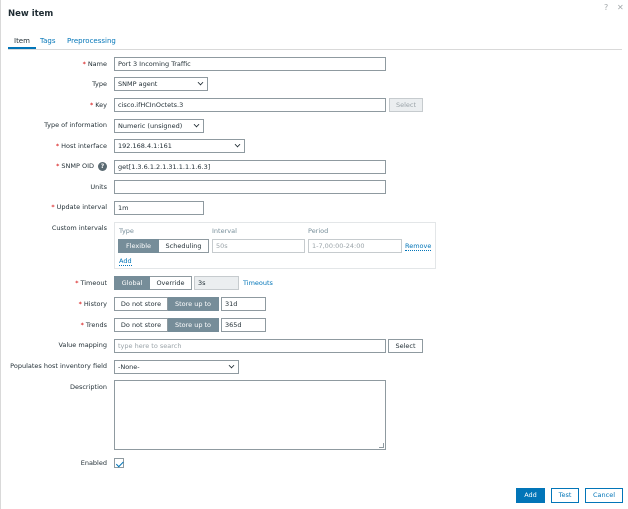  Describe the element at coordinates (75, 166) in the screenshot. I see `snmp-oid-label: * SNMP OID` at that location.